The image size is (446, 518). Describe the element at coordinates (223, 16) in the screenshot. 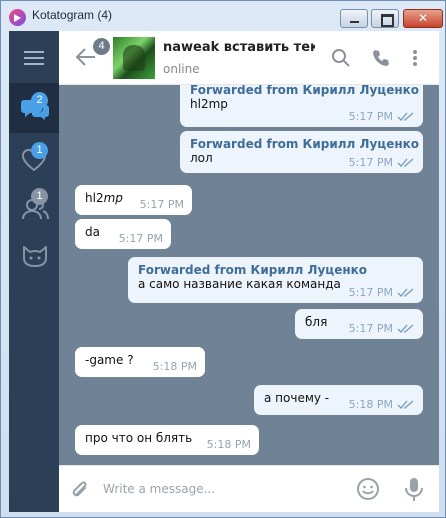

I see `title-bar: Kotatogram (4) ✕` at that location.